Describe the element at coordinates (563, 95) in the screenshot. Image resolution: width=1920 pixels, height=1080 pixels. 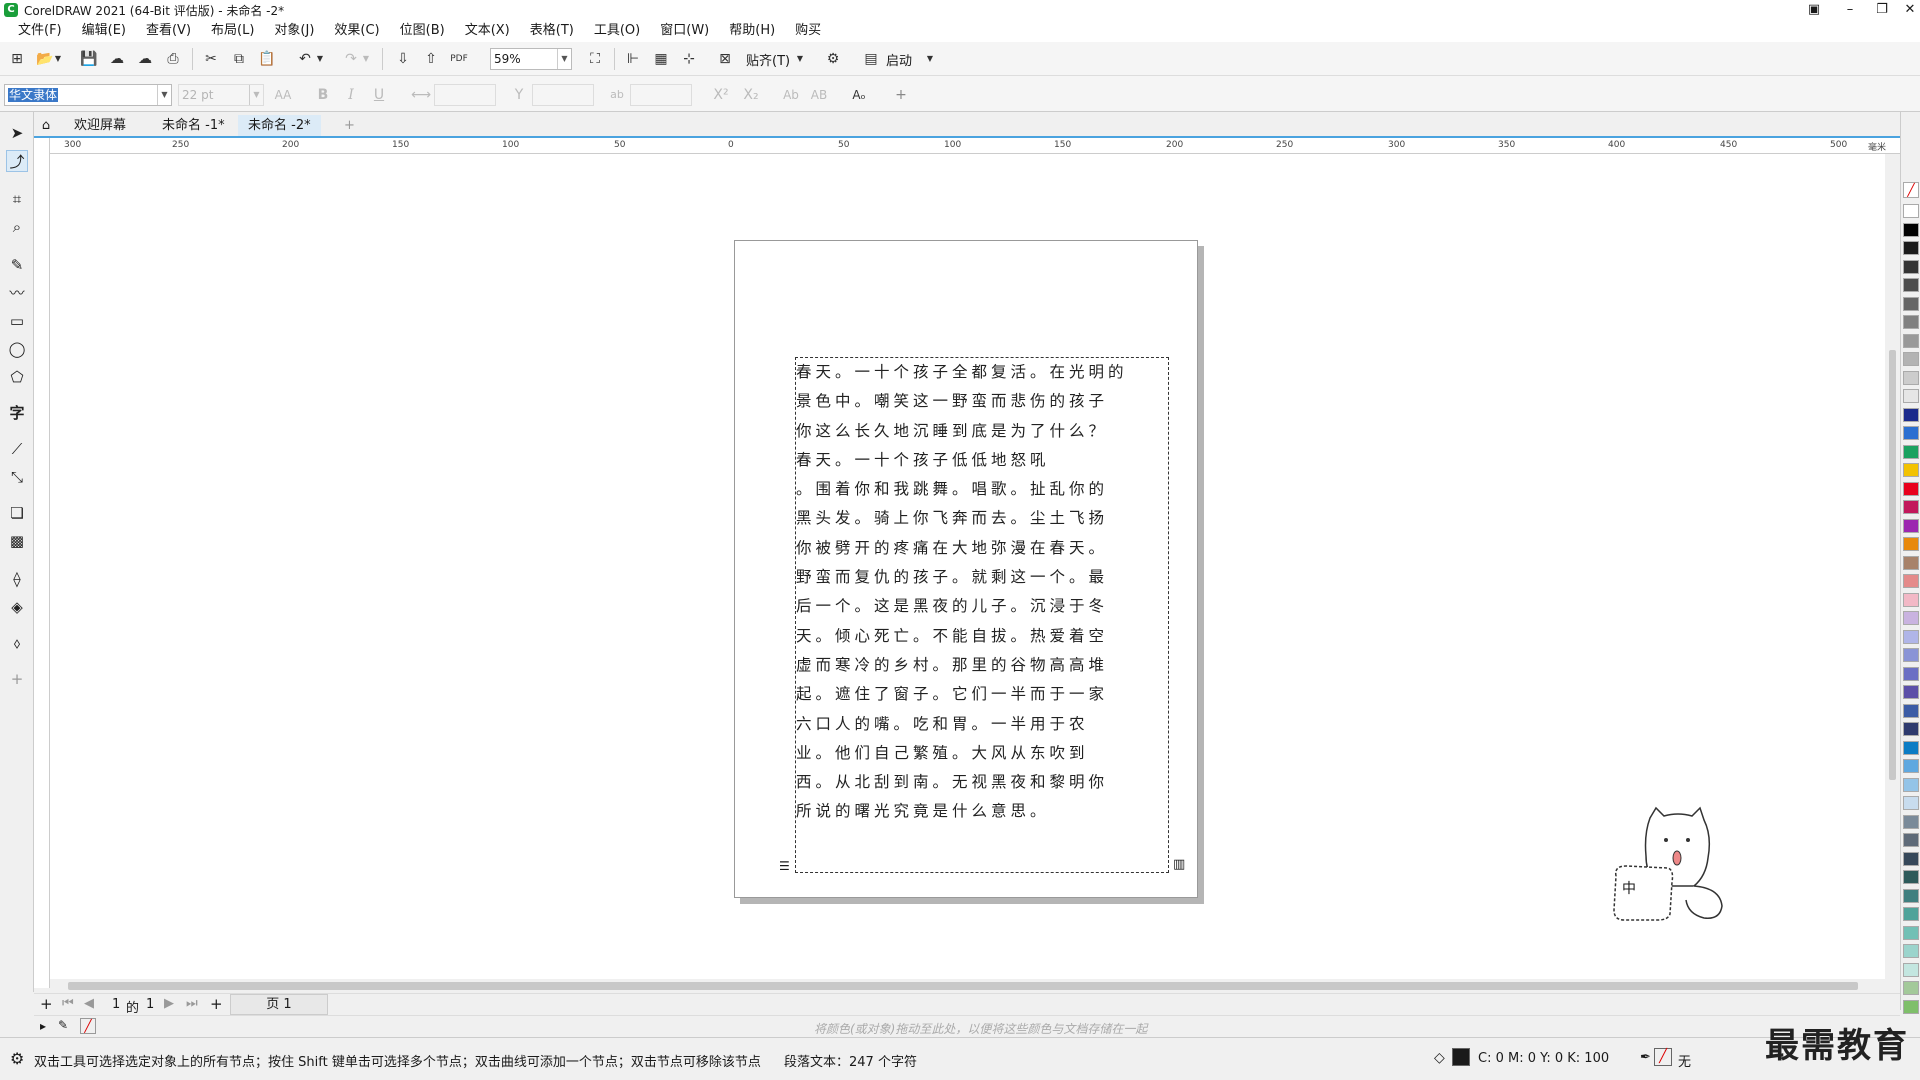
I see `line-spacing-field` at that location.